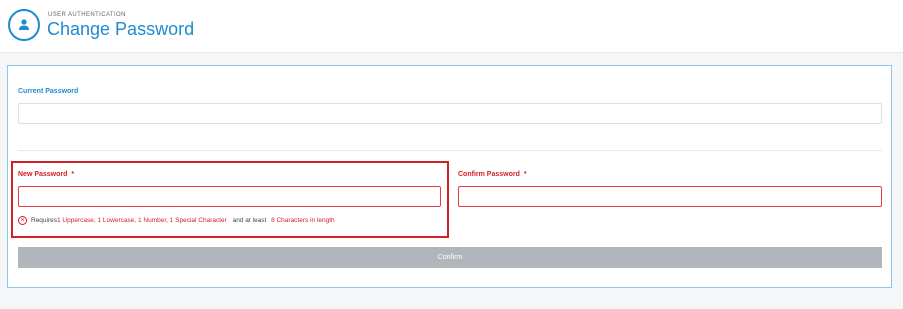  Describe the element at coordinates (43, 174) in the screenshot. I see `new-password-label-text: New Password` at that location.